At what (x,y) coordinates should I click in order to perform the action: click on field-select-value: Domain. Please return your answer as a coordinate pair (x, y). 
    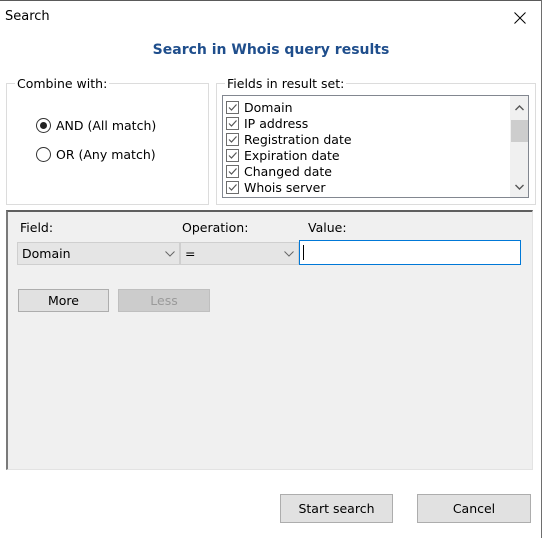
    Looking at the image, I should click on (46, 253).